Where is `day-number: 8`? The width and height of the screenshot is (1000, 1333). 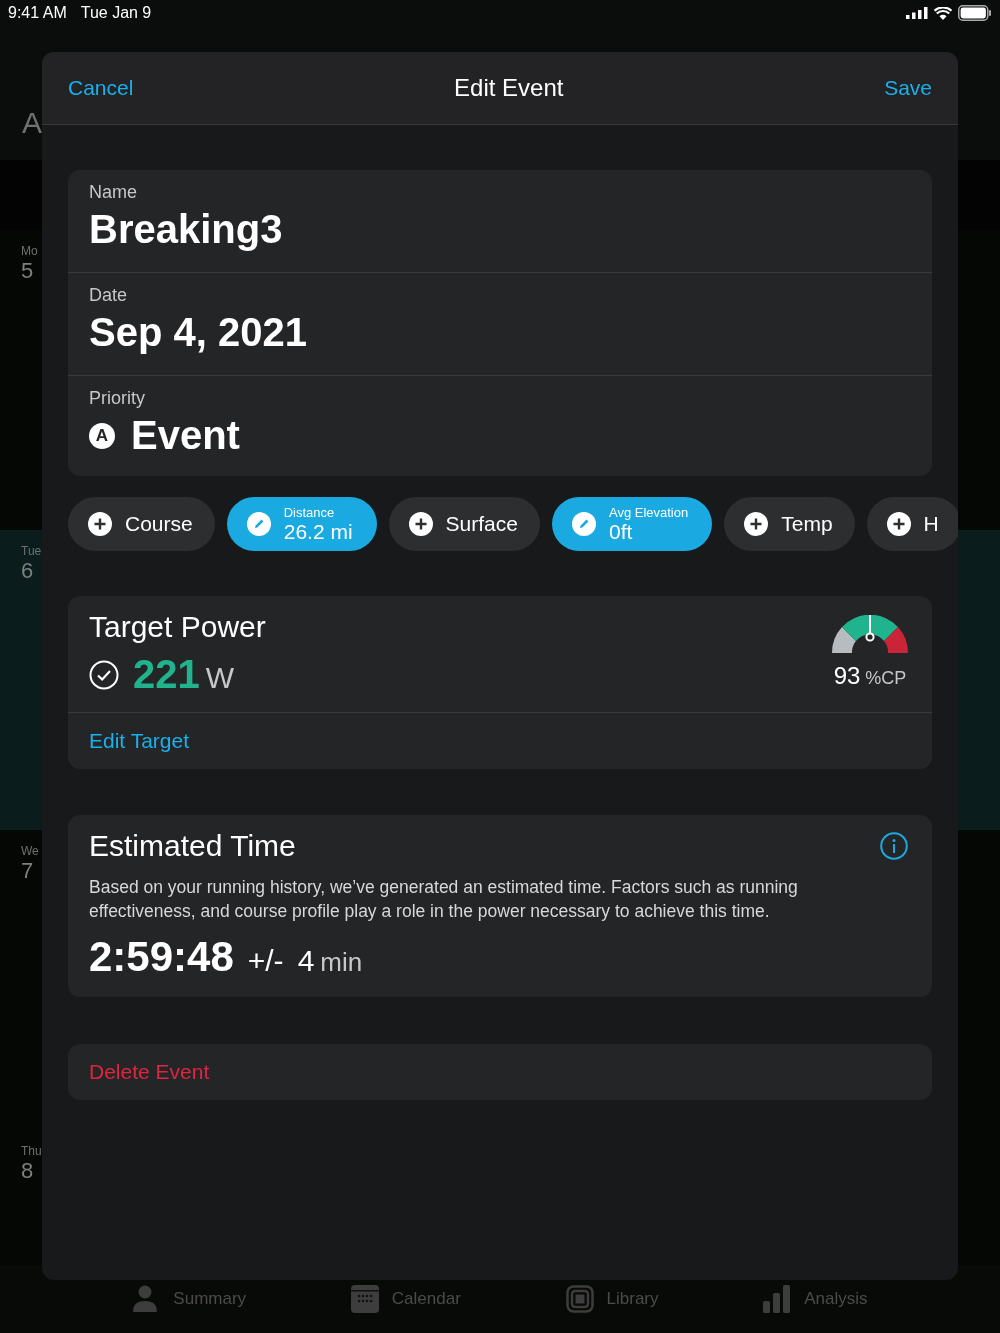 day-number: 8 is located at coordinates (27, 1171).